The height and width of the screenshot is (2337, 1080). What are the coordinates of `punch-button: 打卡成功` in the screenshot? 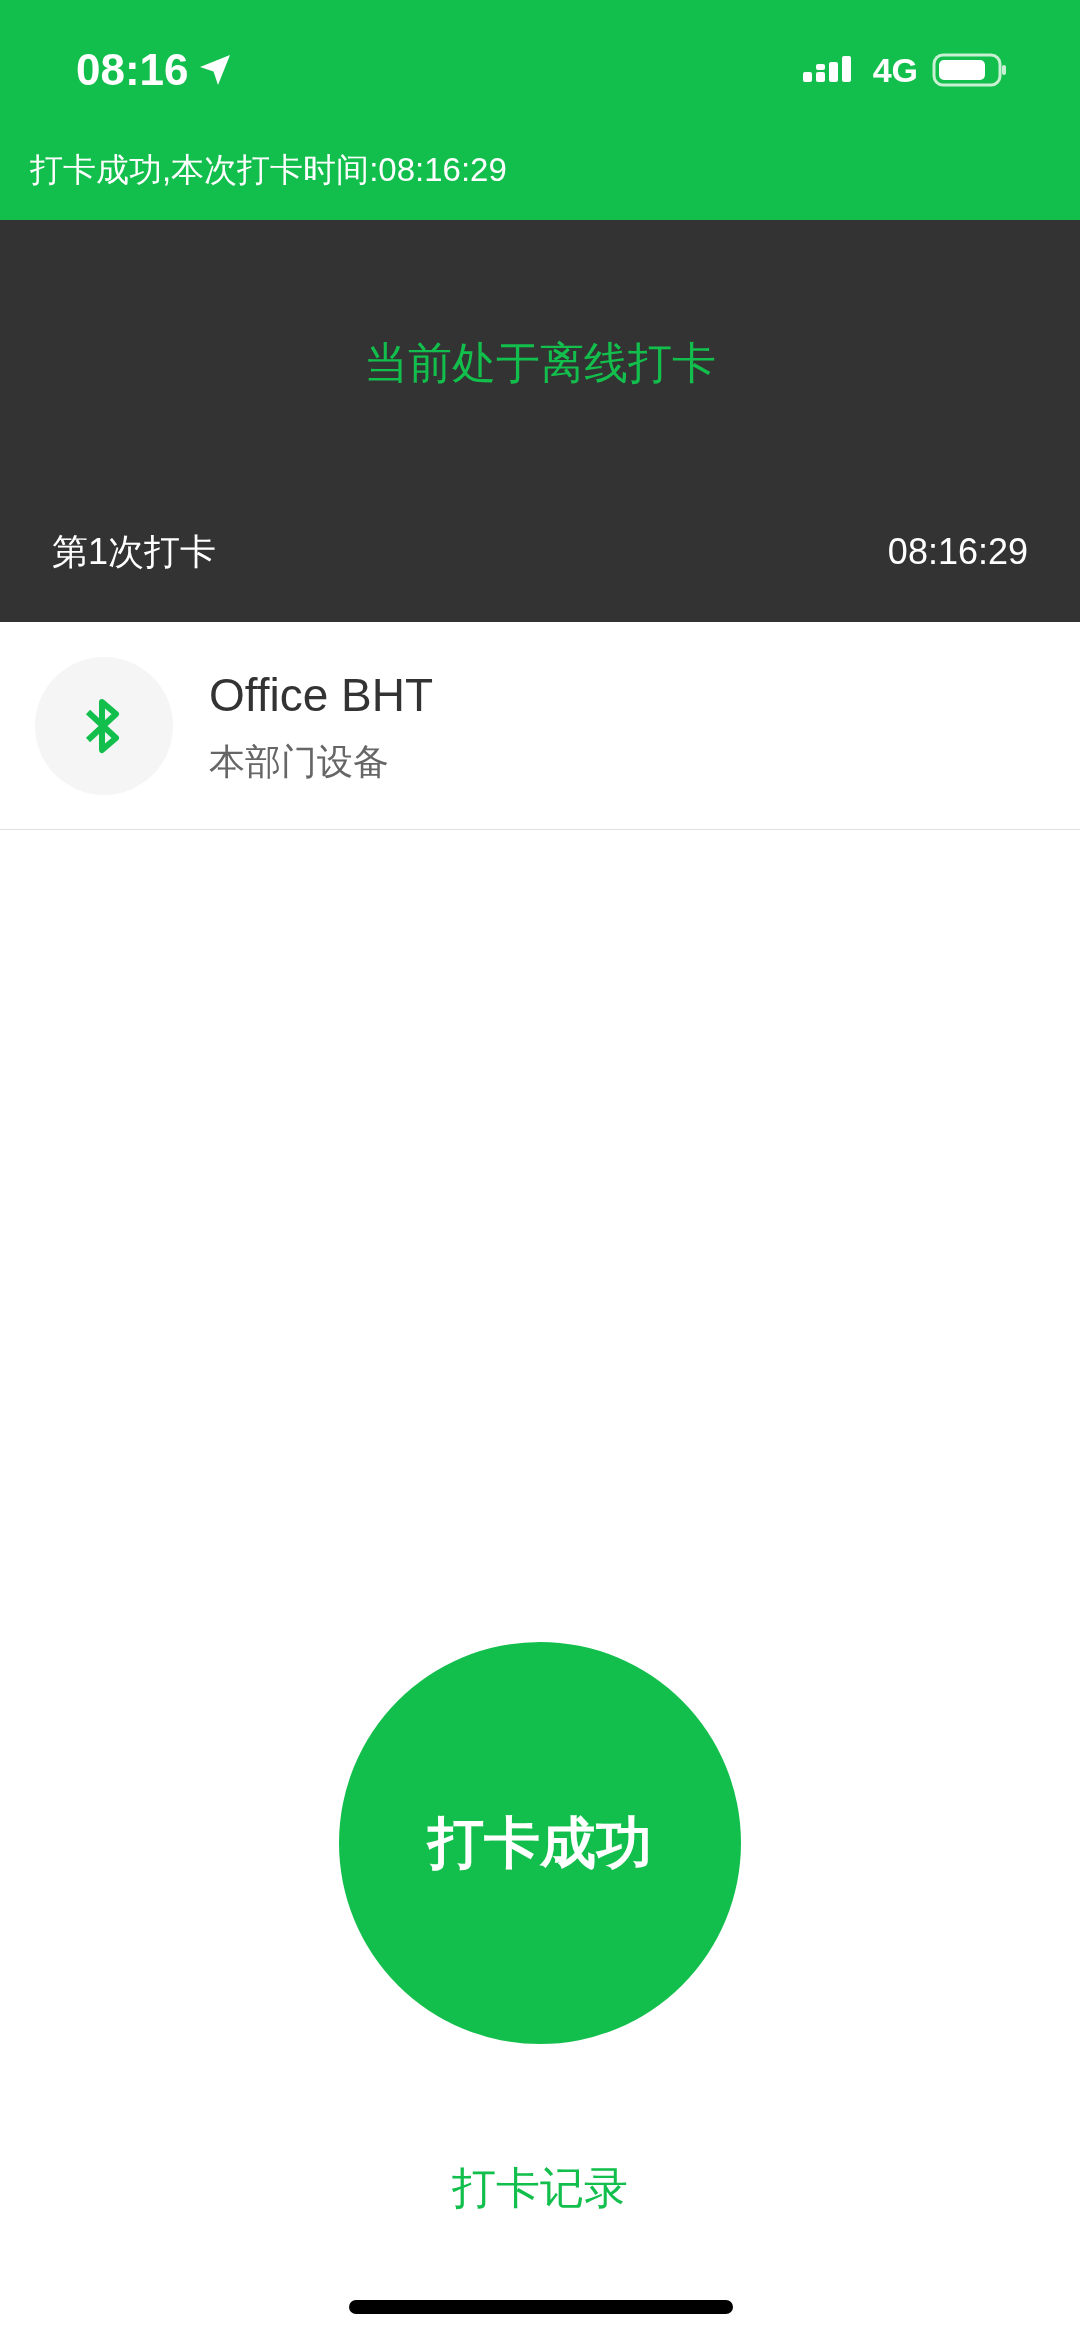 It's located at (540, 1843).